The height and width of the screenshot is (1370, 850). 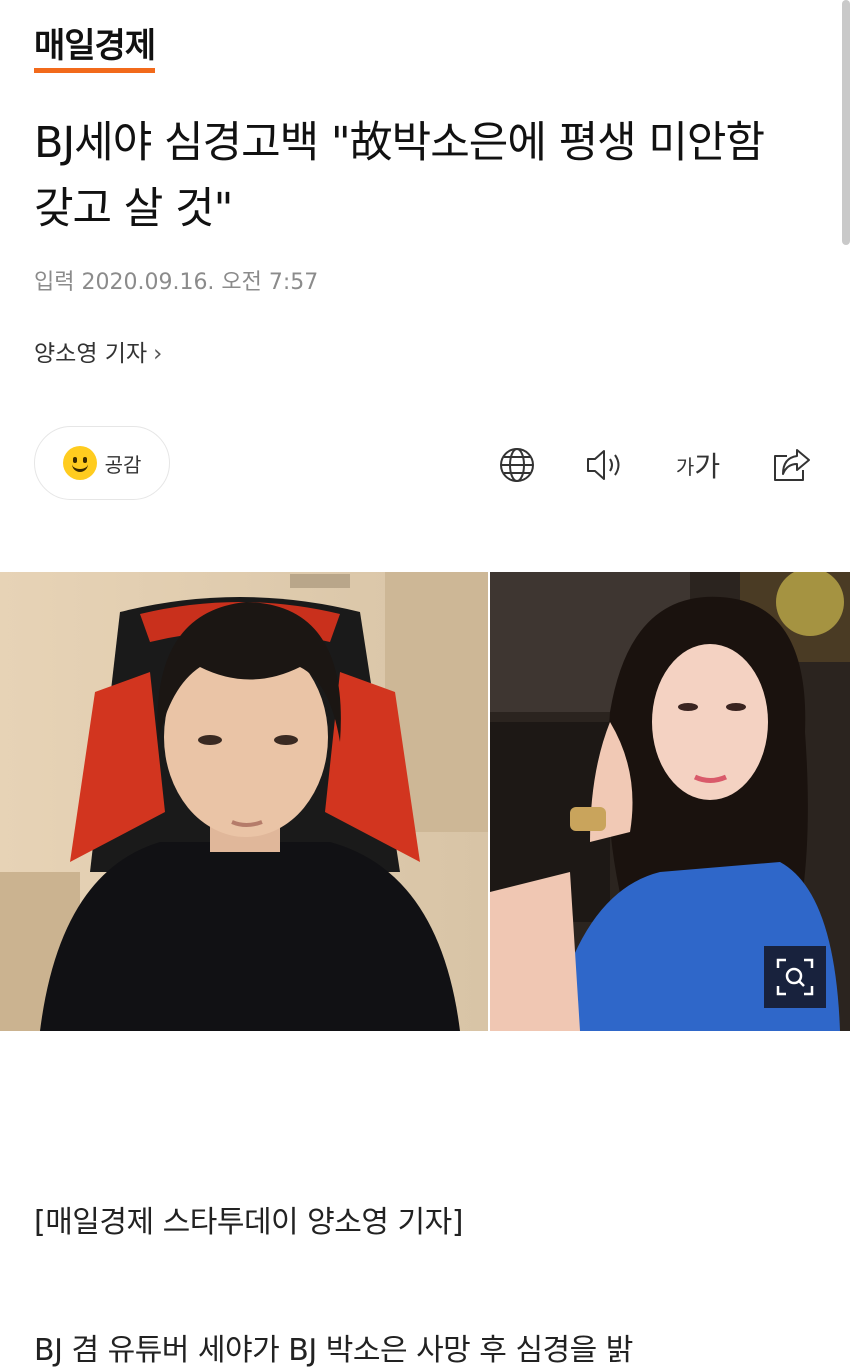 I want to click on globe-icon, so click(x=517, y=465).